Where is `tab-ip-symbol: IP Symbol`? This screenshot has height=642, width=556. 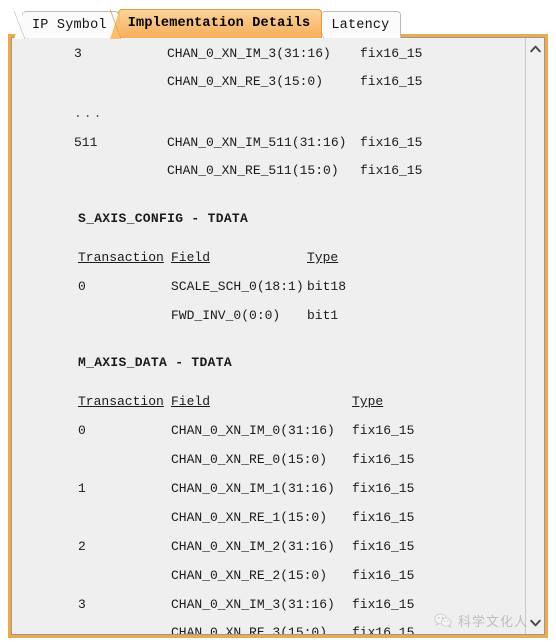
tab-ip-symbol: IP Symbol is located at coordinates (66, 25).